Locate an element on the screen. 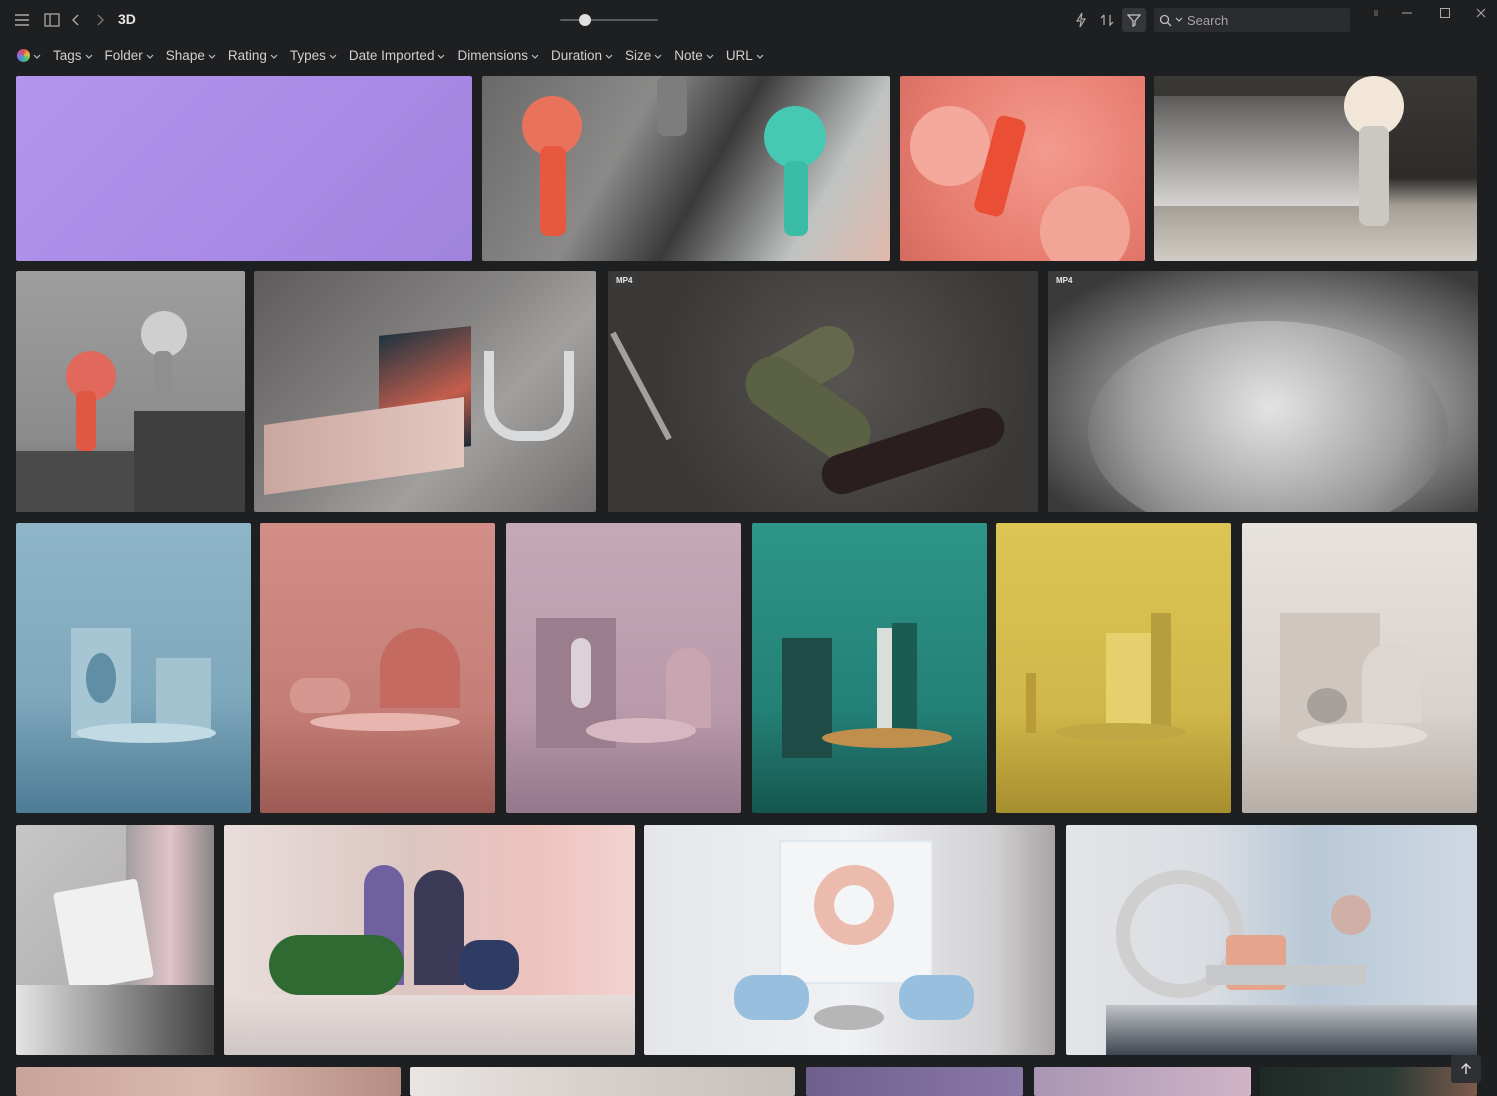 Image resolution: width=1497 pixels, height=1096 pixels. filter-label: Shape is located at coordinates (185, 55).